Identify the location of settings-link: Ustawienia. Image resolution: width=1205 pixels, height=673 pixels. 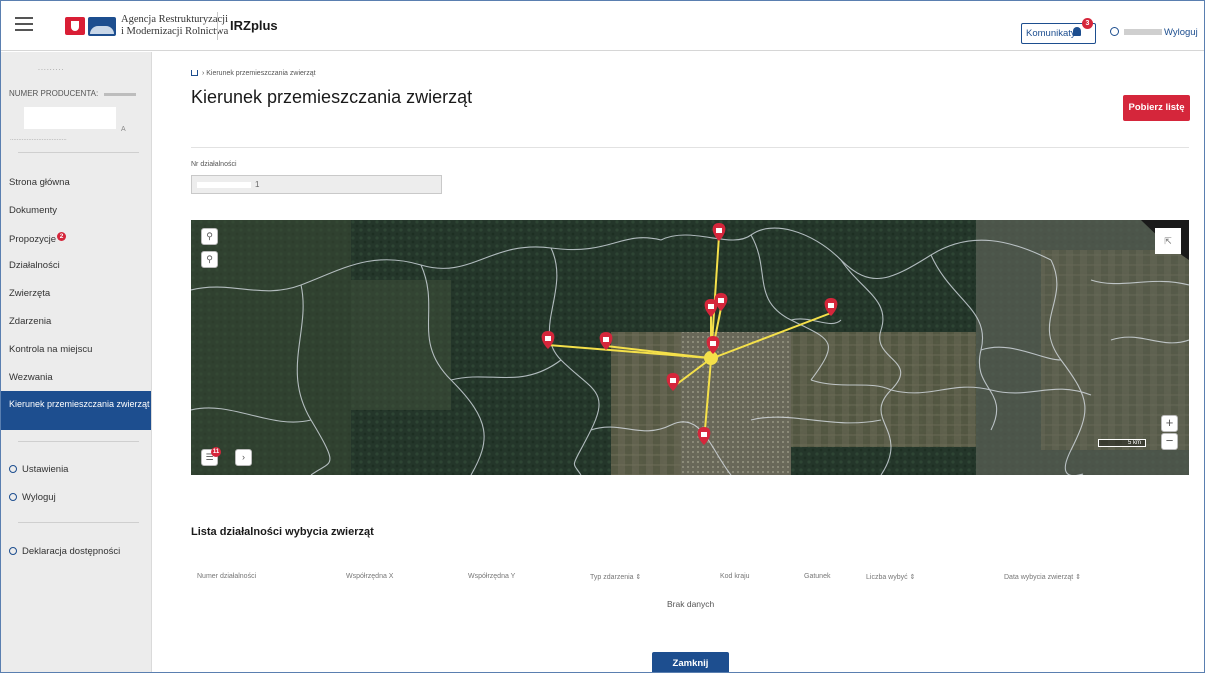
(38, 469).